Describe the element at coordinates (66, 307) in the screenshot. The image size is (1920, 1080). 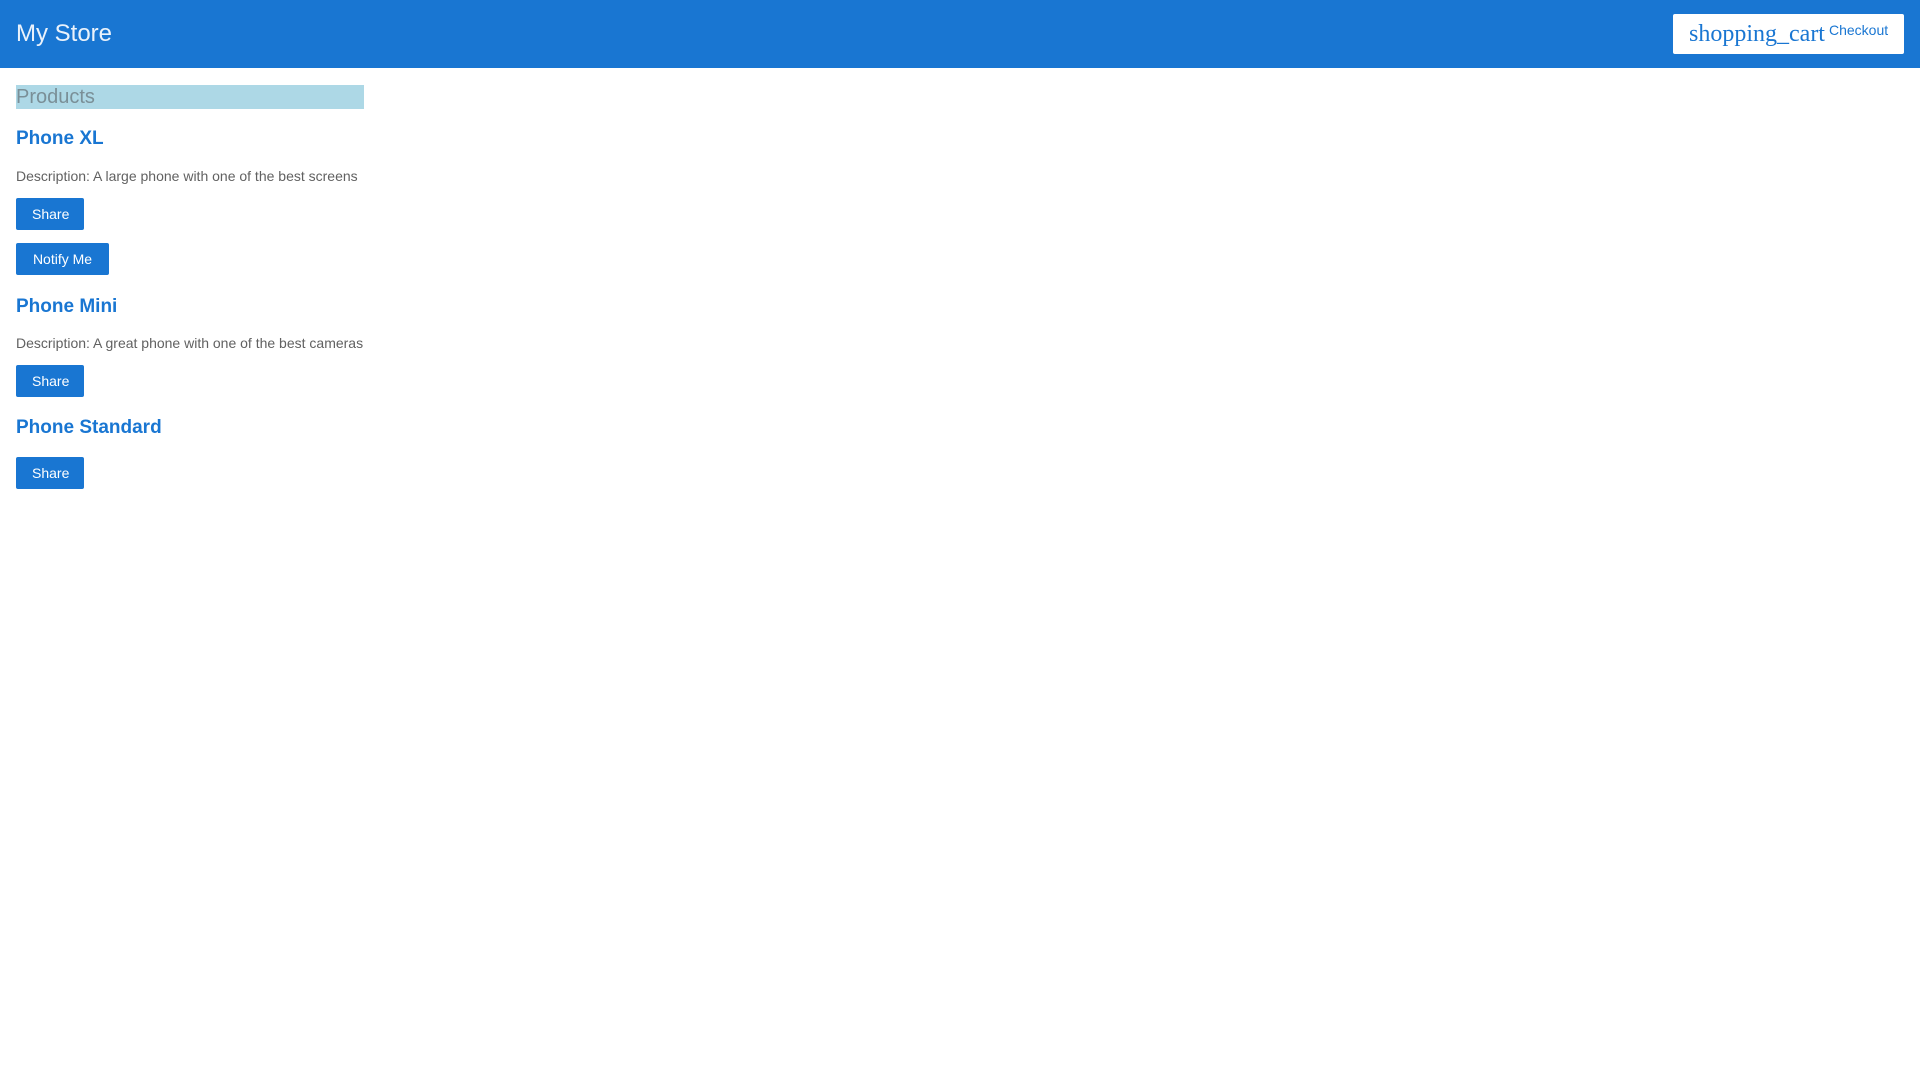
I see `product-name-link-phone-mini: Phone Mini` at that location.